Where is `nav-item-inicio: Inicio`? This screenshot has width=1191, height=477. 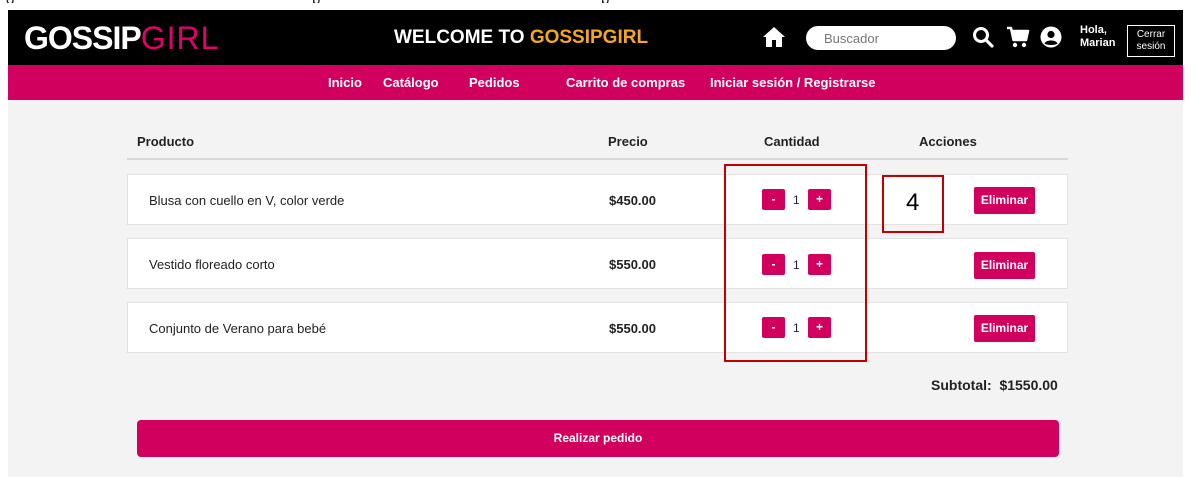
nav-item-inicio: Inicio is located at coordinates (345, 82).